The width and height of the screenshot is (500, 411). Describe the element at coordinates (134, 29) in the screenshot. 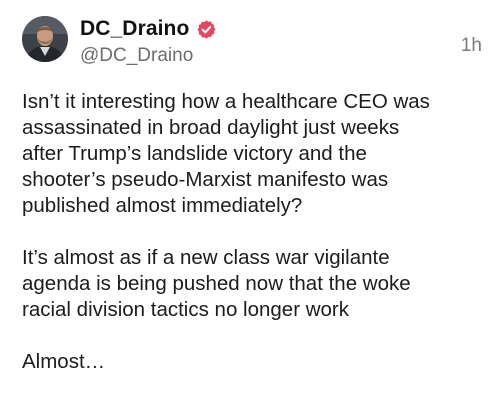

I see `display-name: DC_Draino` at that location.